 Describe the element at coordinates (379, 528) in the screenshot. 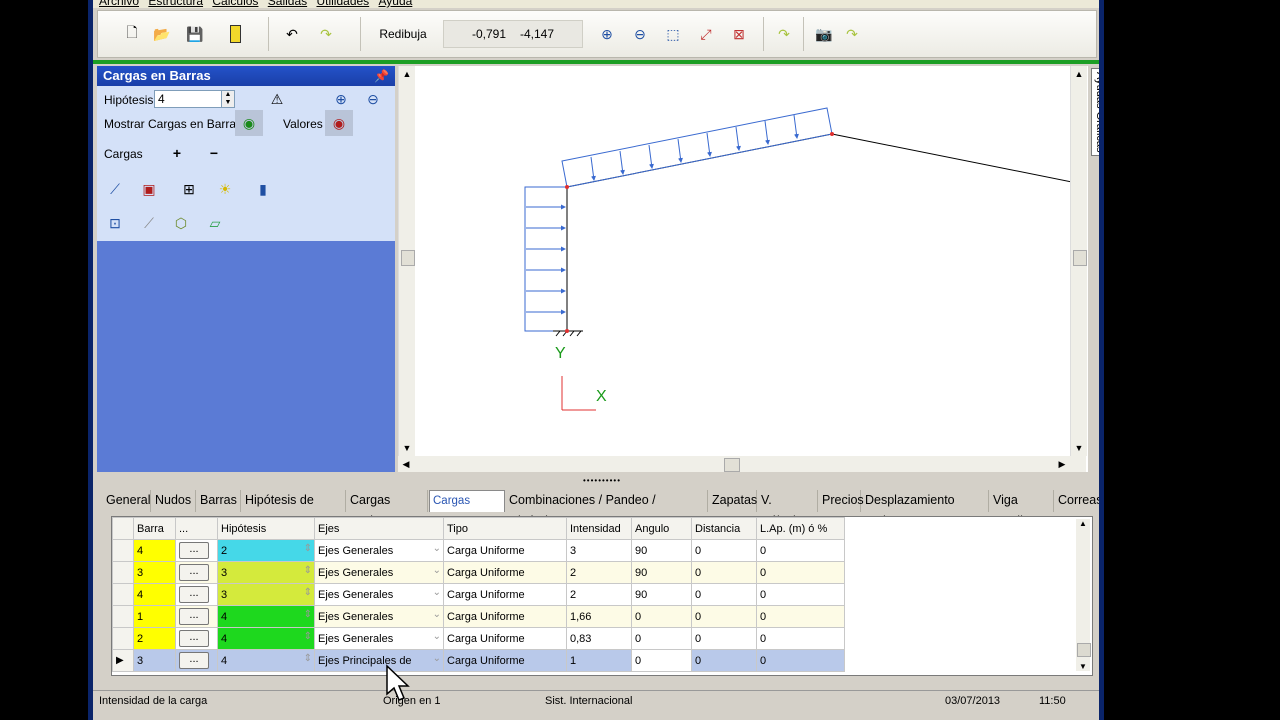

I see `header-ejes: Ejes` at that location.